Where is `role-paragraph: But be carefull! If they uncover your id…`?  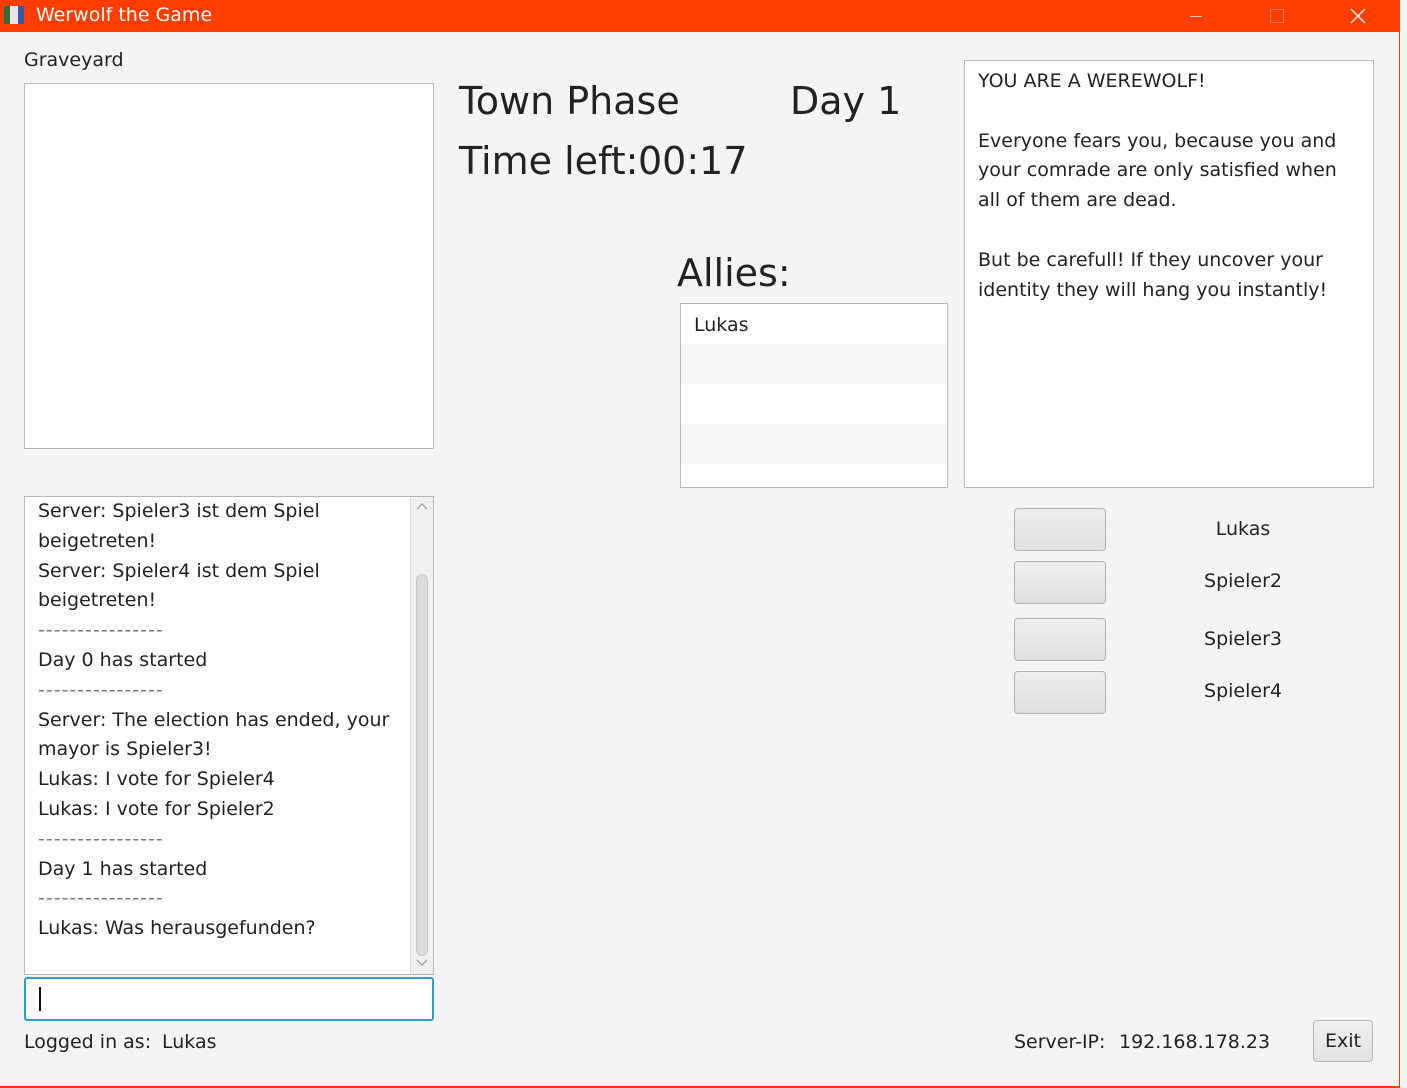
role-paragraph: But be carefull! If they uncover your id… is located at coordinates (1153, 274).